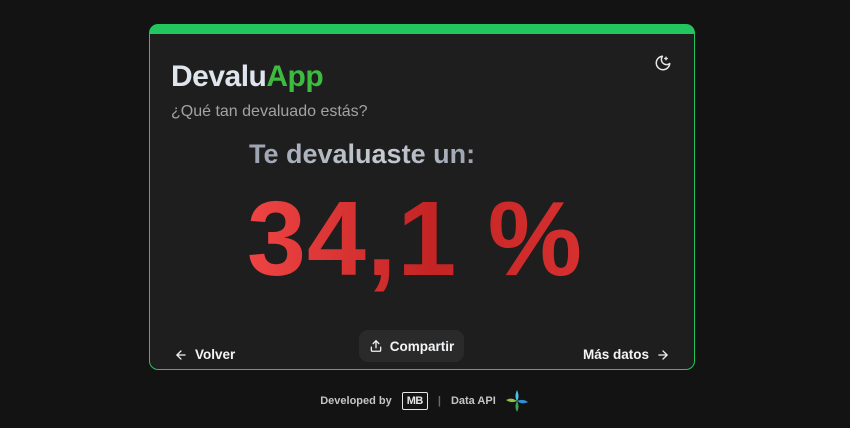 The height and width of the screenshot is (428, 850). I want to click on back-button-label: Volver, so click(215, 354).